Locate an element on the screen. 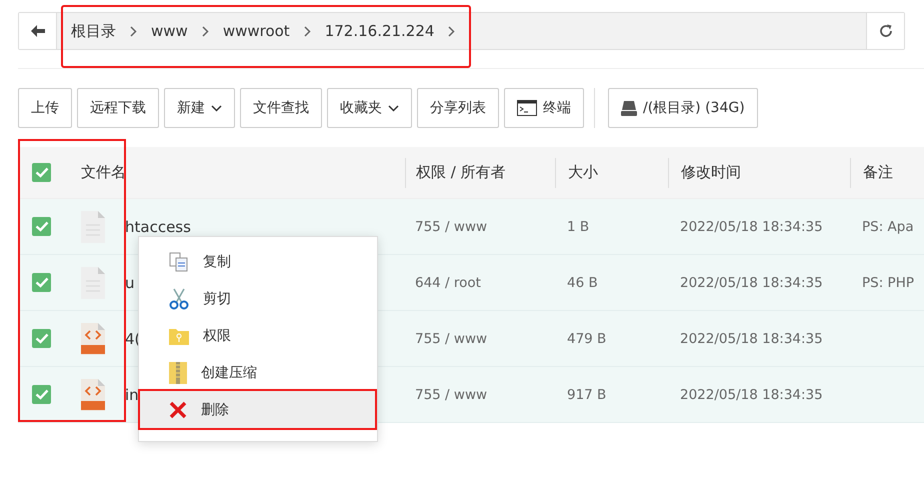 The width and height of the screenshot is (924, 478). toolbar-button: 文件查找 is located at coordinates (281, 108).